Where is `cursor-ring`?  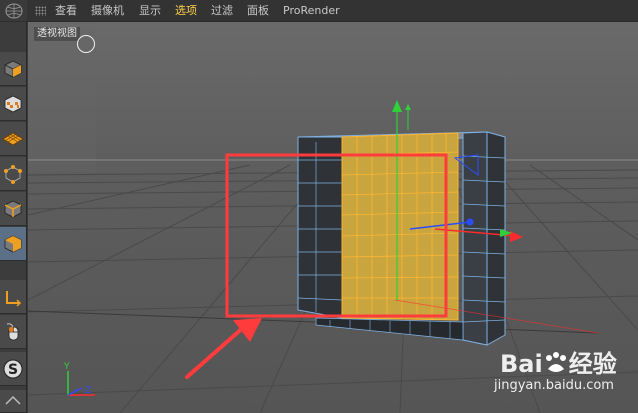 cursor-ring is located at coordinates (86, 44).